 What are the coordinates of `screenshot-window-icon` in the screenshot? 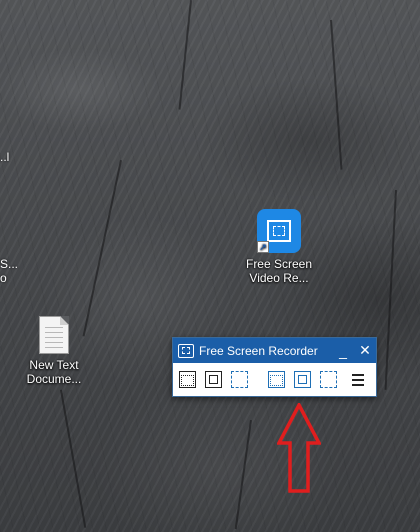 It's located at (302, 379).